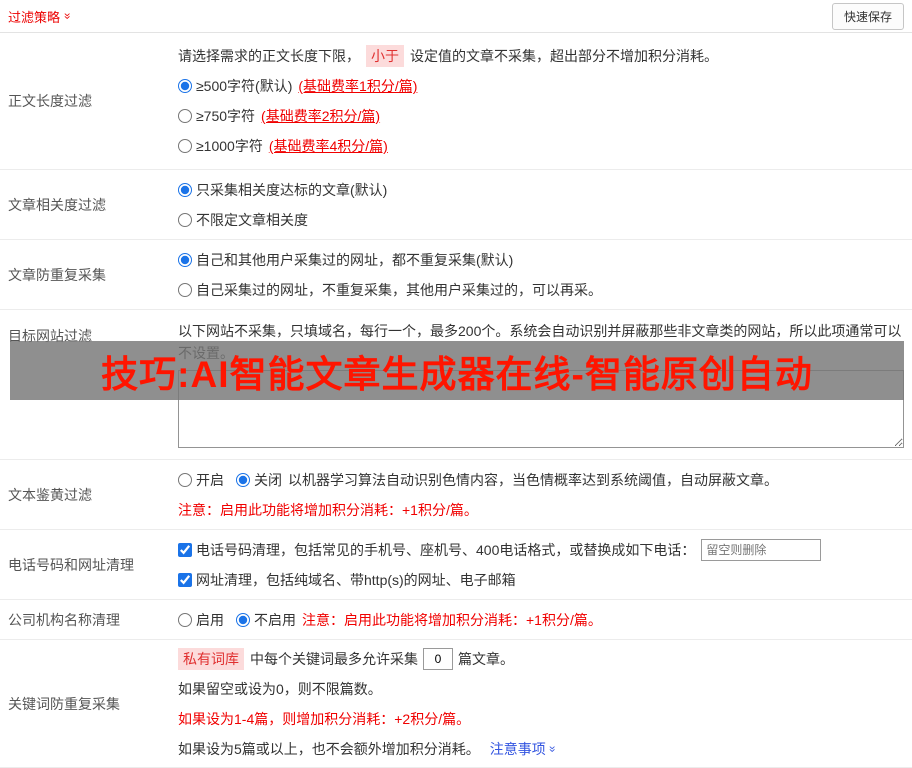  What do you see at coordinates (517, 748) in the screenshot?
I see `notice-link-text: 注意事项` at bounding box center [517, 748].